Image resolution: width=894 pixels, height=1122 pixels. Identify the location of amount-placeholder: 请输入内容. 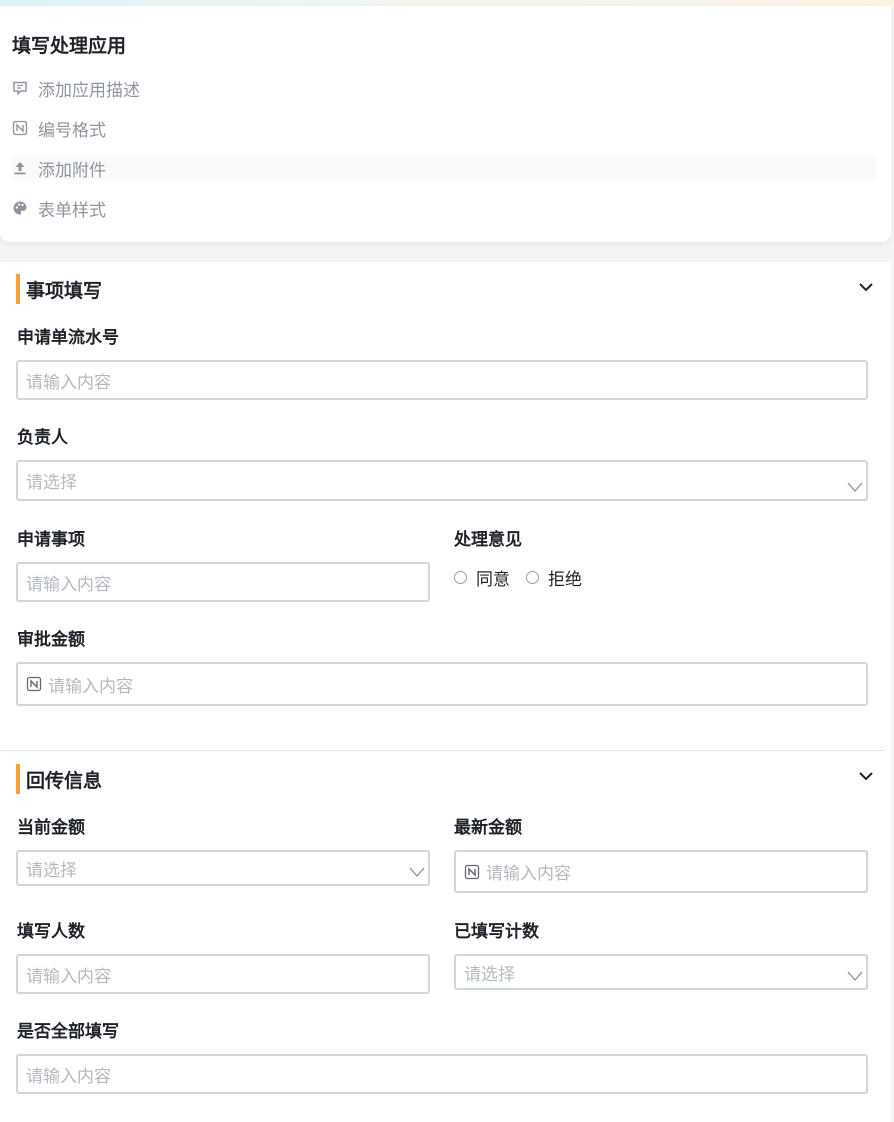
(90, 686).